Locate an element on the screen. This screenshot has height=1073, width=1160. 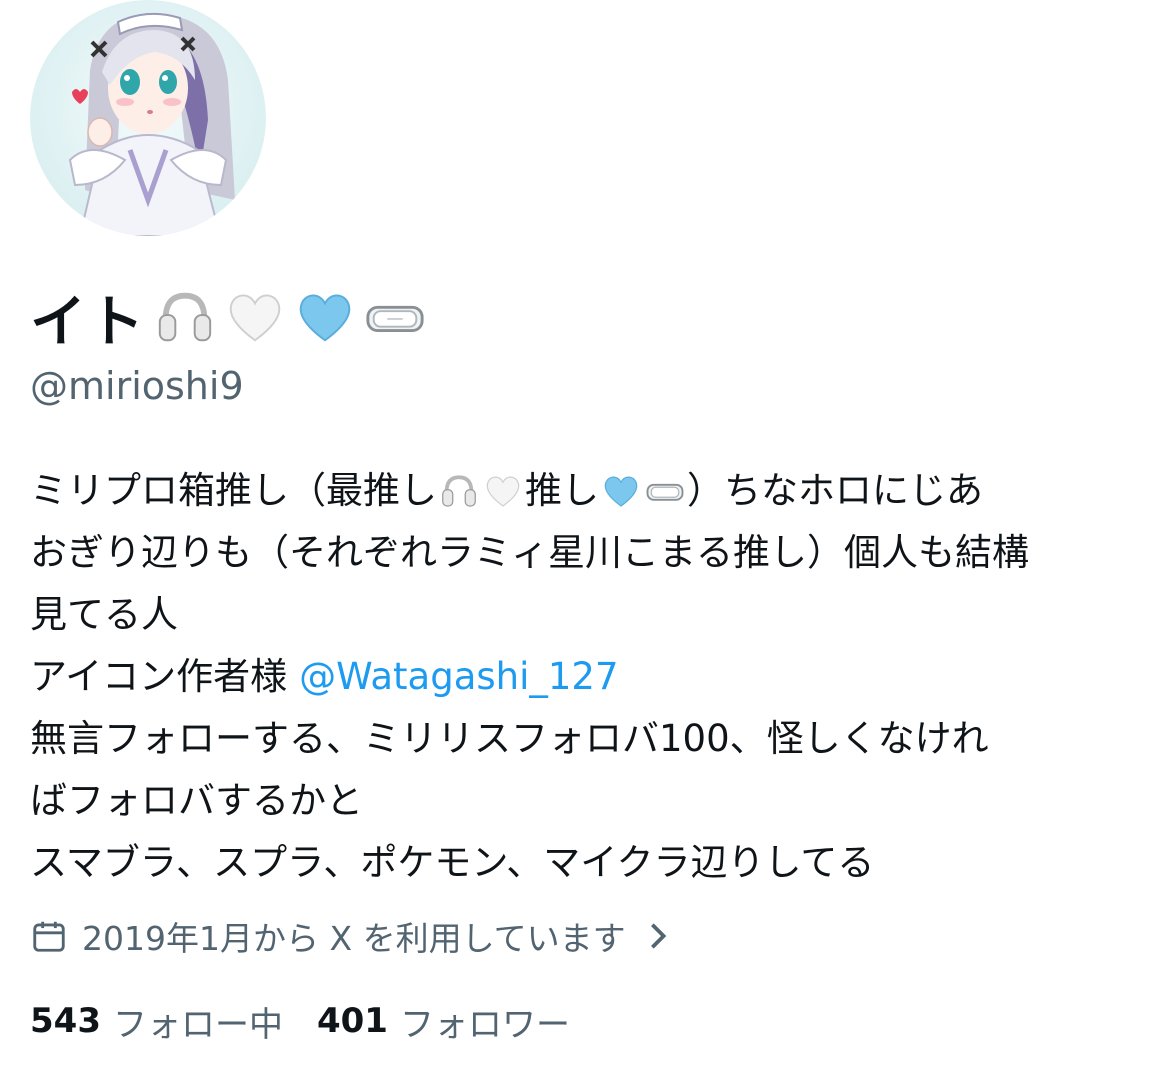
followers-stat: 401 フォロワー is located at coordinates (443, 1021).